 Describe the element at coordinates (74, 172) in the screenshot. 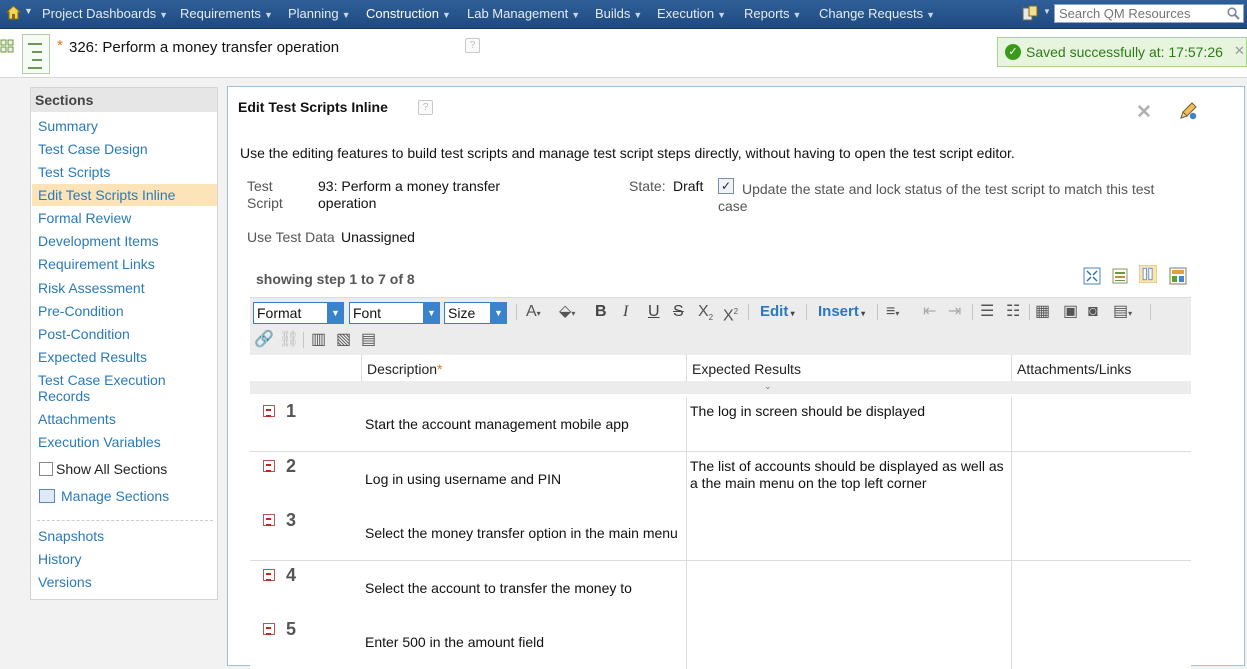

I see `sidebar-item-test-scripts: Test Scripts` at that location.